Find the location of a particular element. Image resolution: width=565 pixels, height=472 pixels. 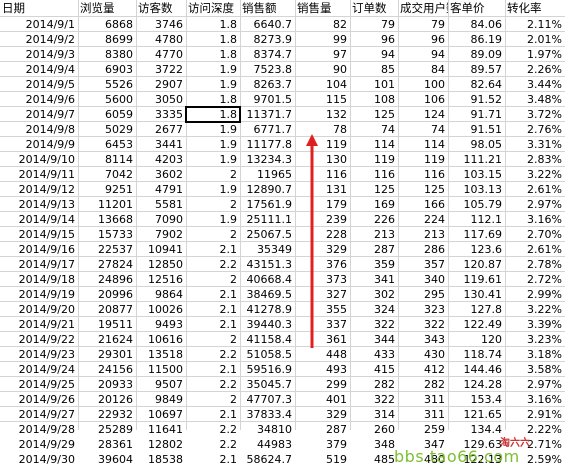

watermark-url: bbs.tao66.com is located at coordinates (457, 456).